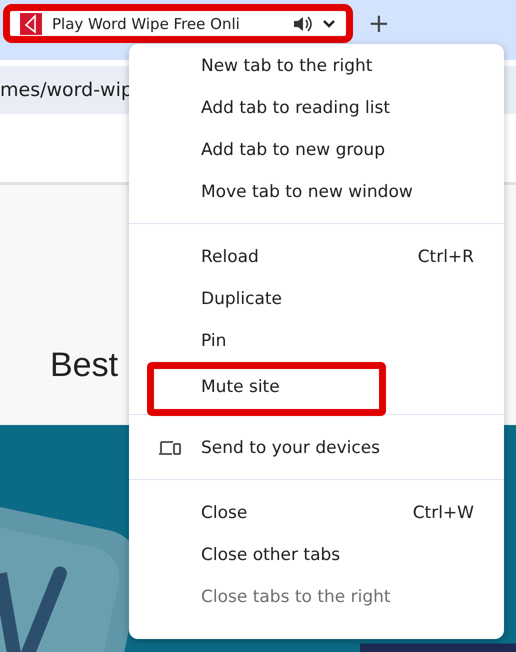 This screenshot has height=652, width=516. What do you see at coordinates (316, 299) in the screenshot?
I see `menu-item: Duplicate` at bounding box center [316, 299].